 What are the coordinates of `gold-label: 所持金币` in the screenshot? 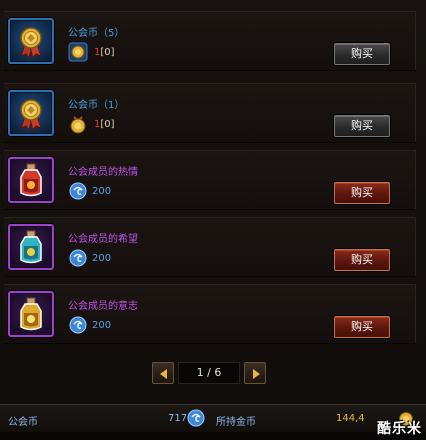 It's located at (236, 422).